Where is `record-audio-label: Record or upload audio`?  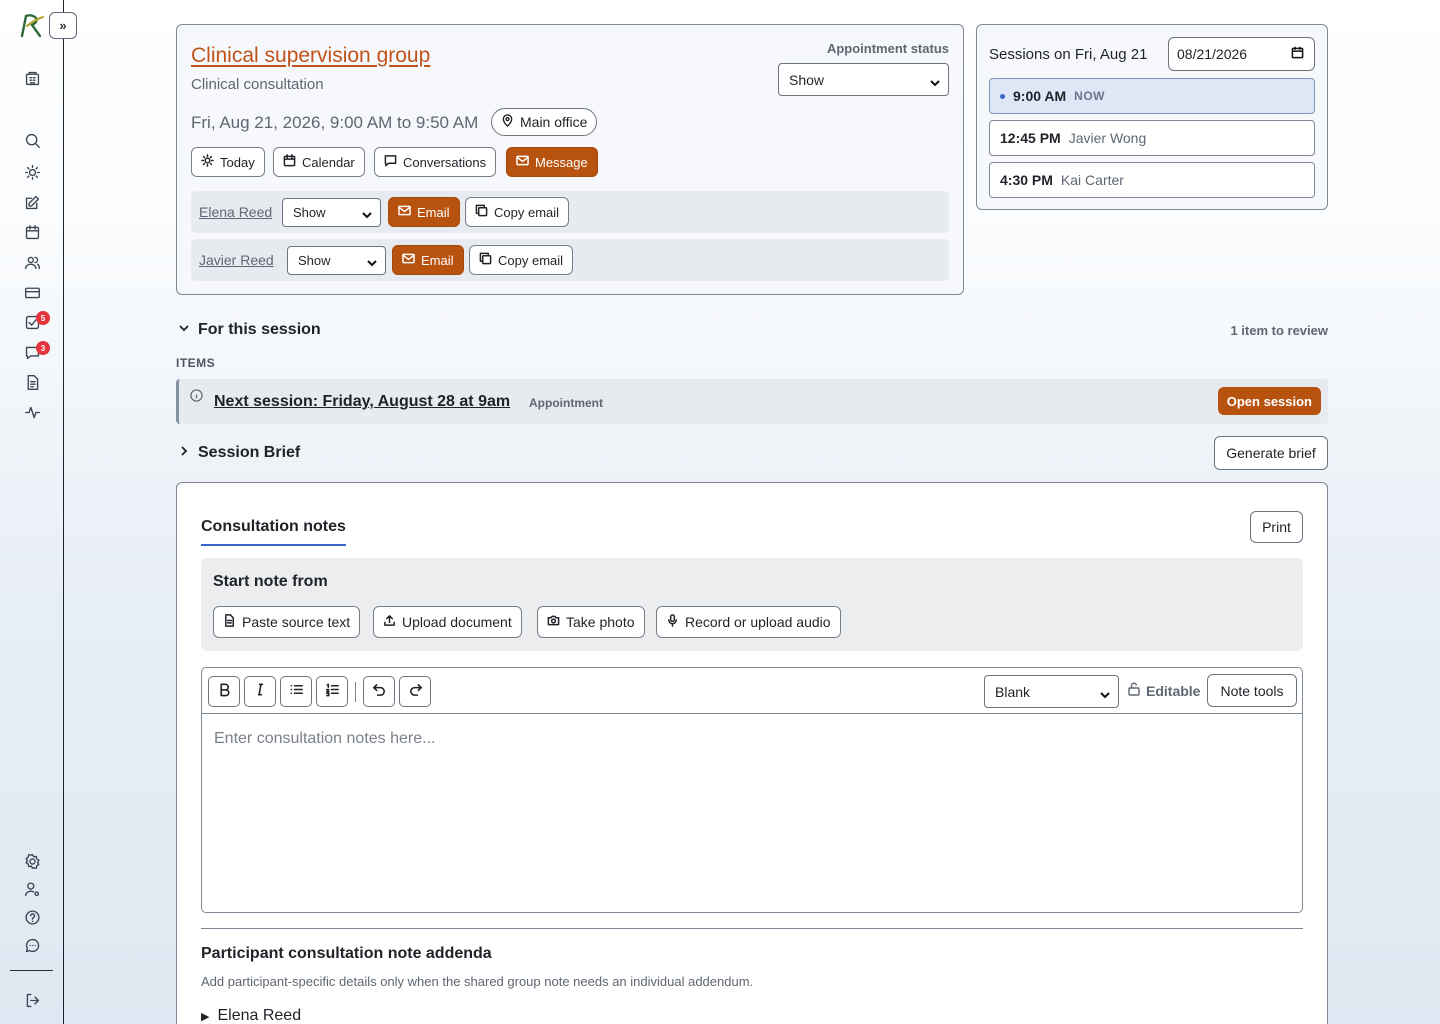 record-audio-label: Record or upload audio is located at coordinates (758, 622).